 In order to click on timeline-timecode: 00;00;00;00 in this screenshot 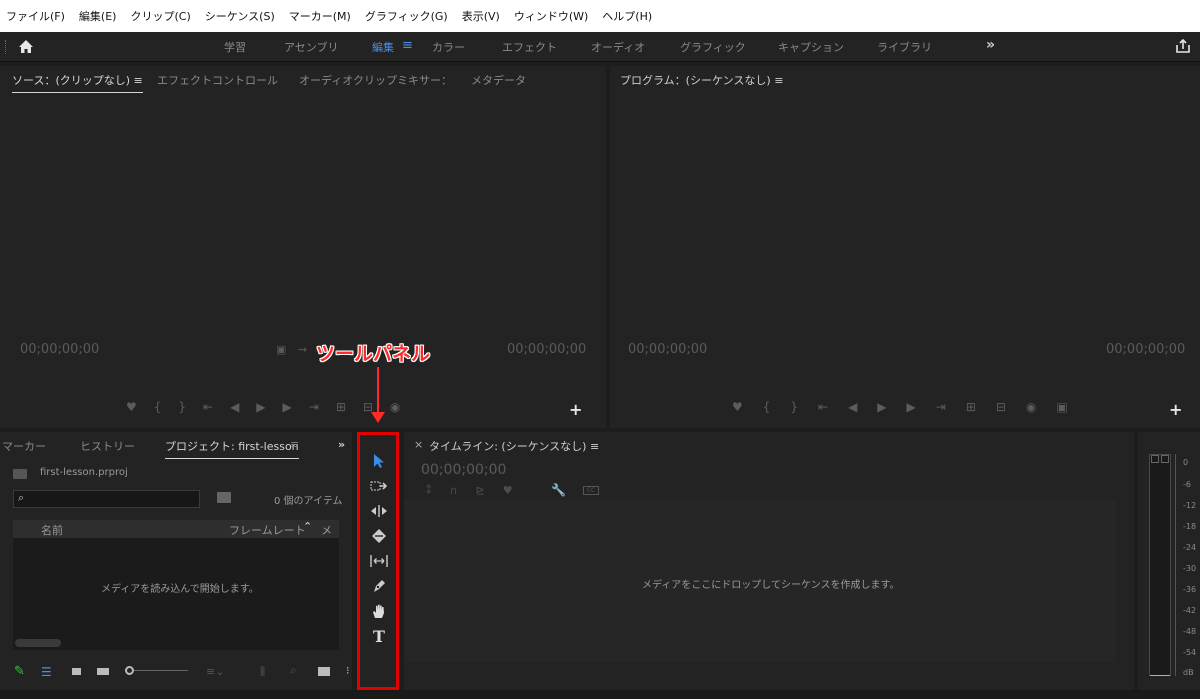, I will do `click(463, 470)`.